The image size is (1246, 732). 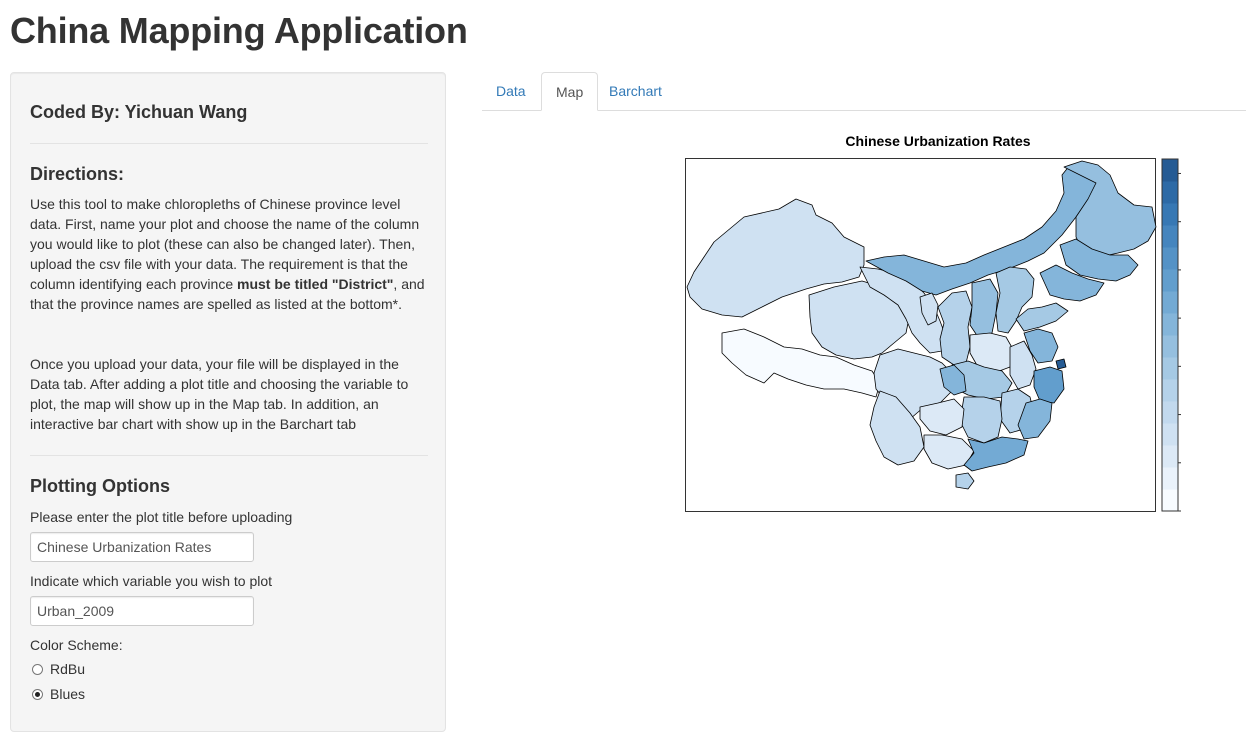 I want to click on province-shaanxi, so click(x=955, y=328).